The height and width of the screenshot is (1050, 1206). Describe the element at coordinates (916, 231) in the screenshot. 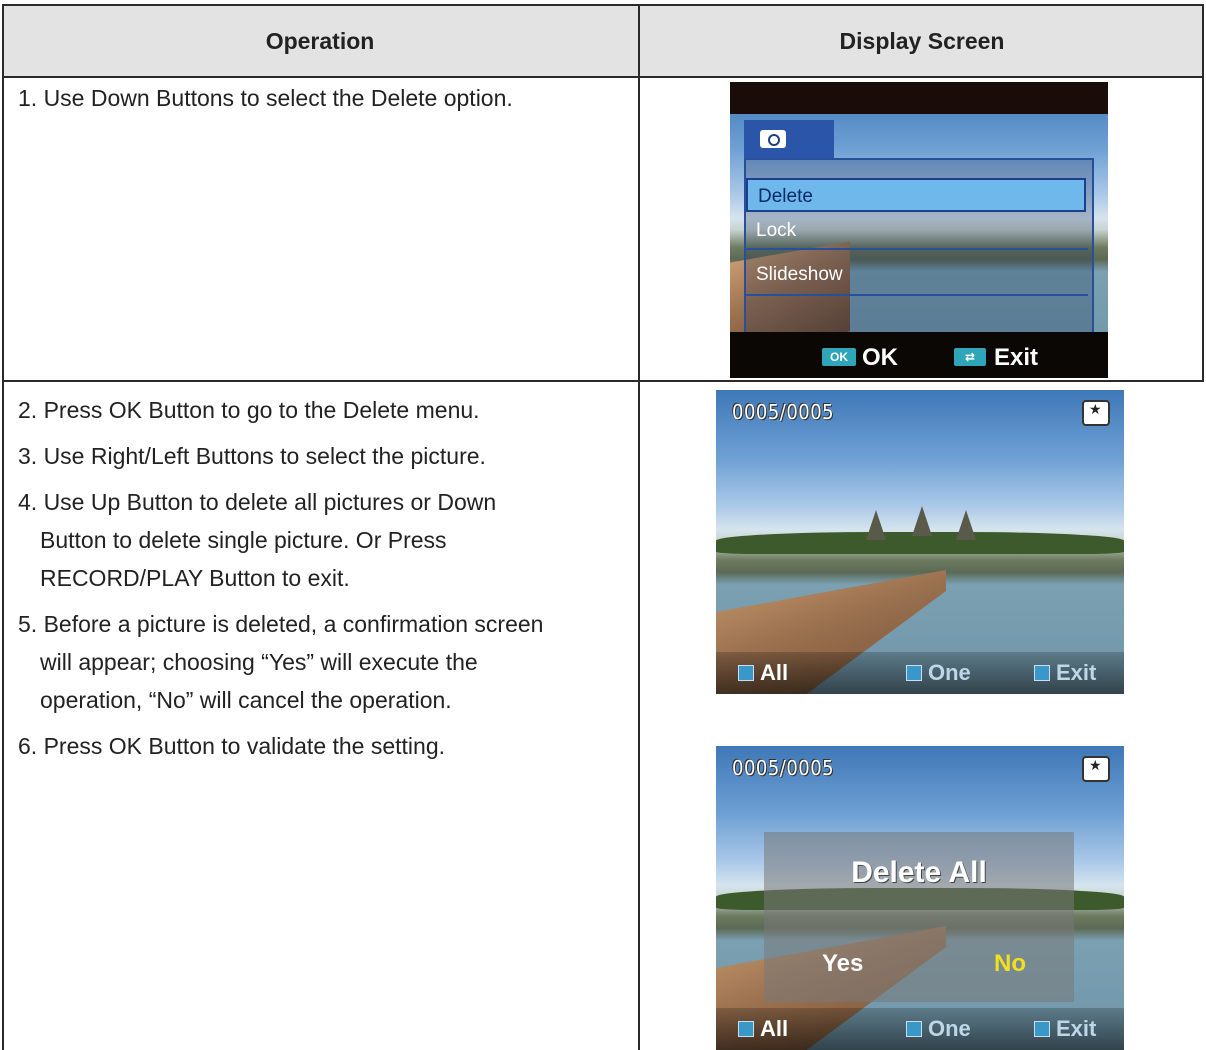

I see `menu-item-lock: Lock` at that location.